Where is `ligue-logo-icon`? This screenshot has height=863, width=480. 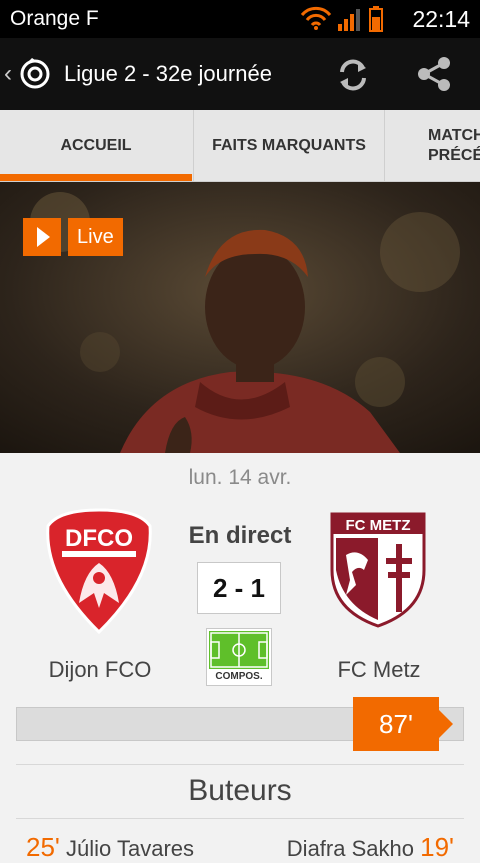 ligue-logo-icon is located at coordinates (35, 74).